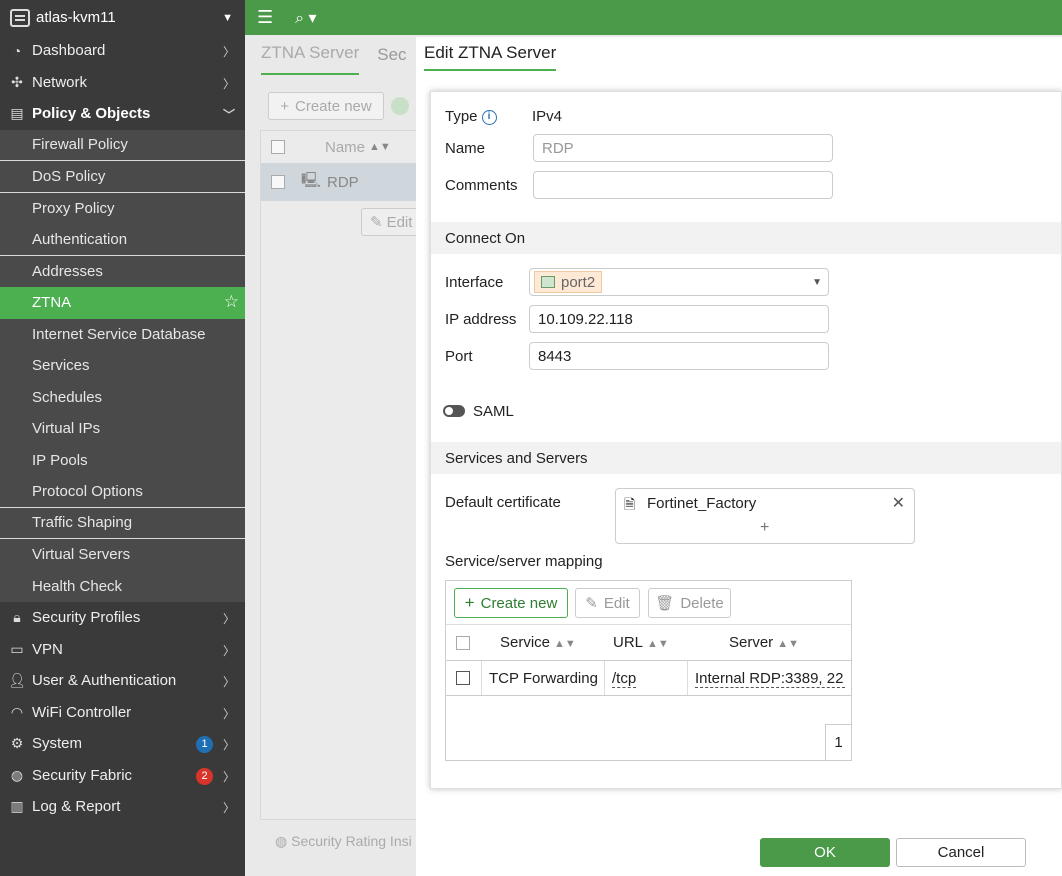  What do you see at coordinates (519, 603) in the screenshot?
I see `create-new-label: Create new` at bounding box center [519, 603].